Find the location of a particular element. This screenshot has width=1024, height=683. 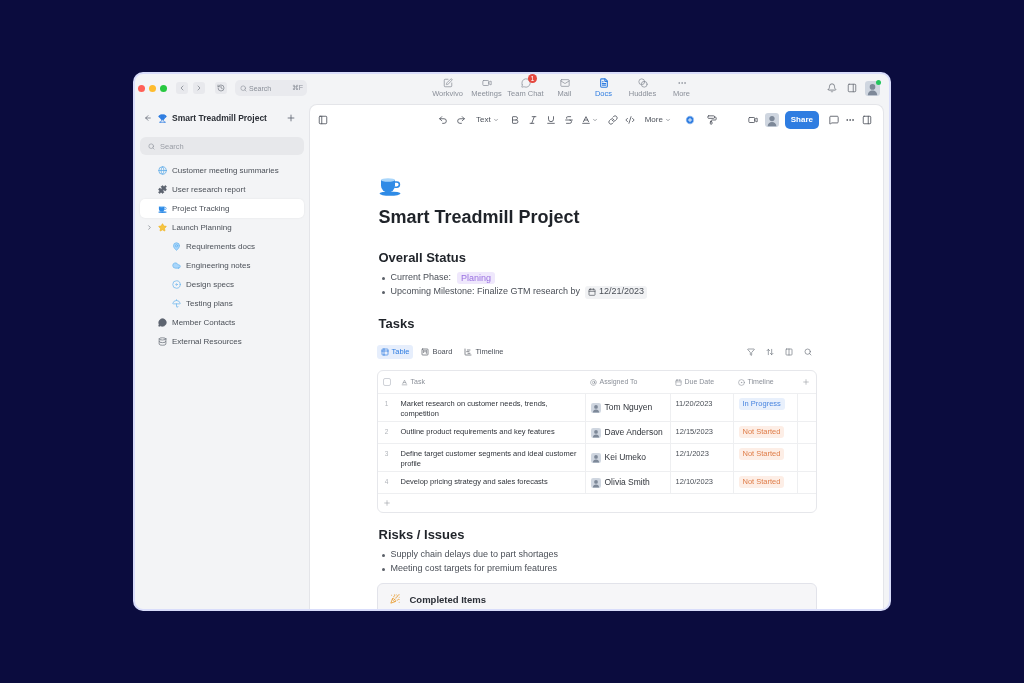

sidebar-item: Member Contacts is located at coordinates (222, 322).